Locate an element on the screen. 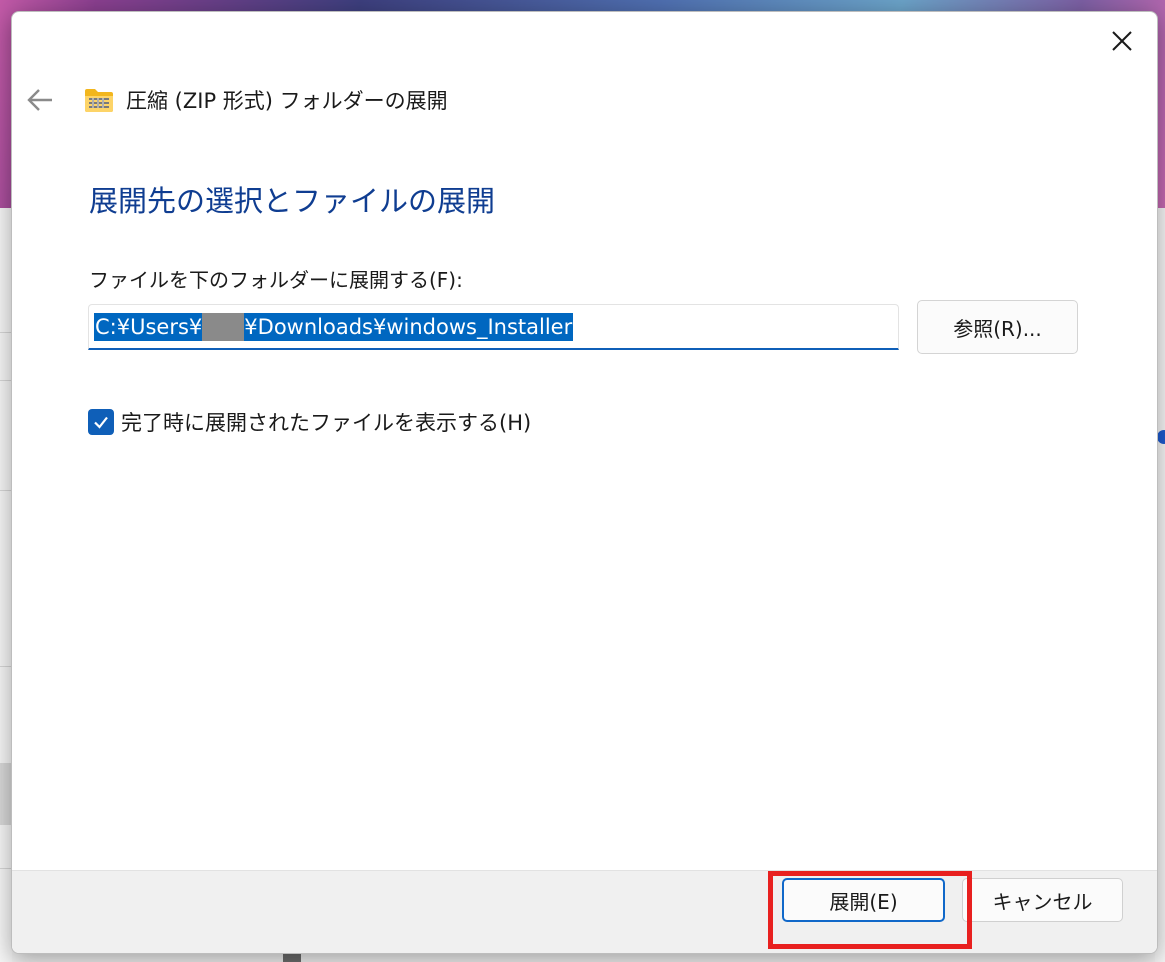  checkmark-icon is located at coordinates (101, 422).